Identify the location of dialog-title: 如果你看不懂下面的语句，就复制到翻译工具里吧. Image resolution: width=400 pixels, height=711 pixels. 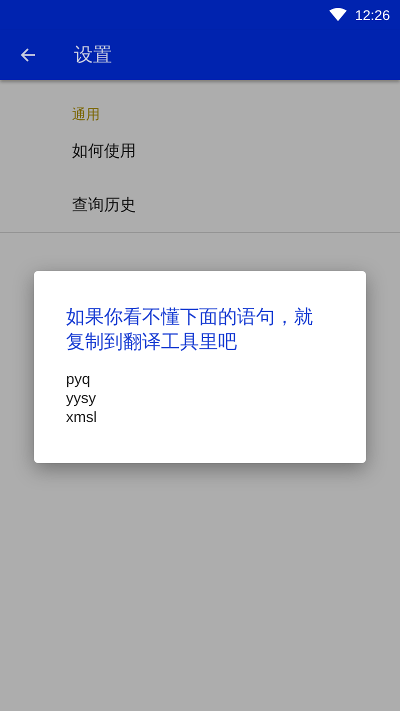
(190, 330).